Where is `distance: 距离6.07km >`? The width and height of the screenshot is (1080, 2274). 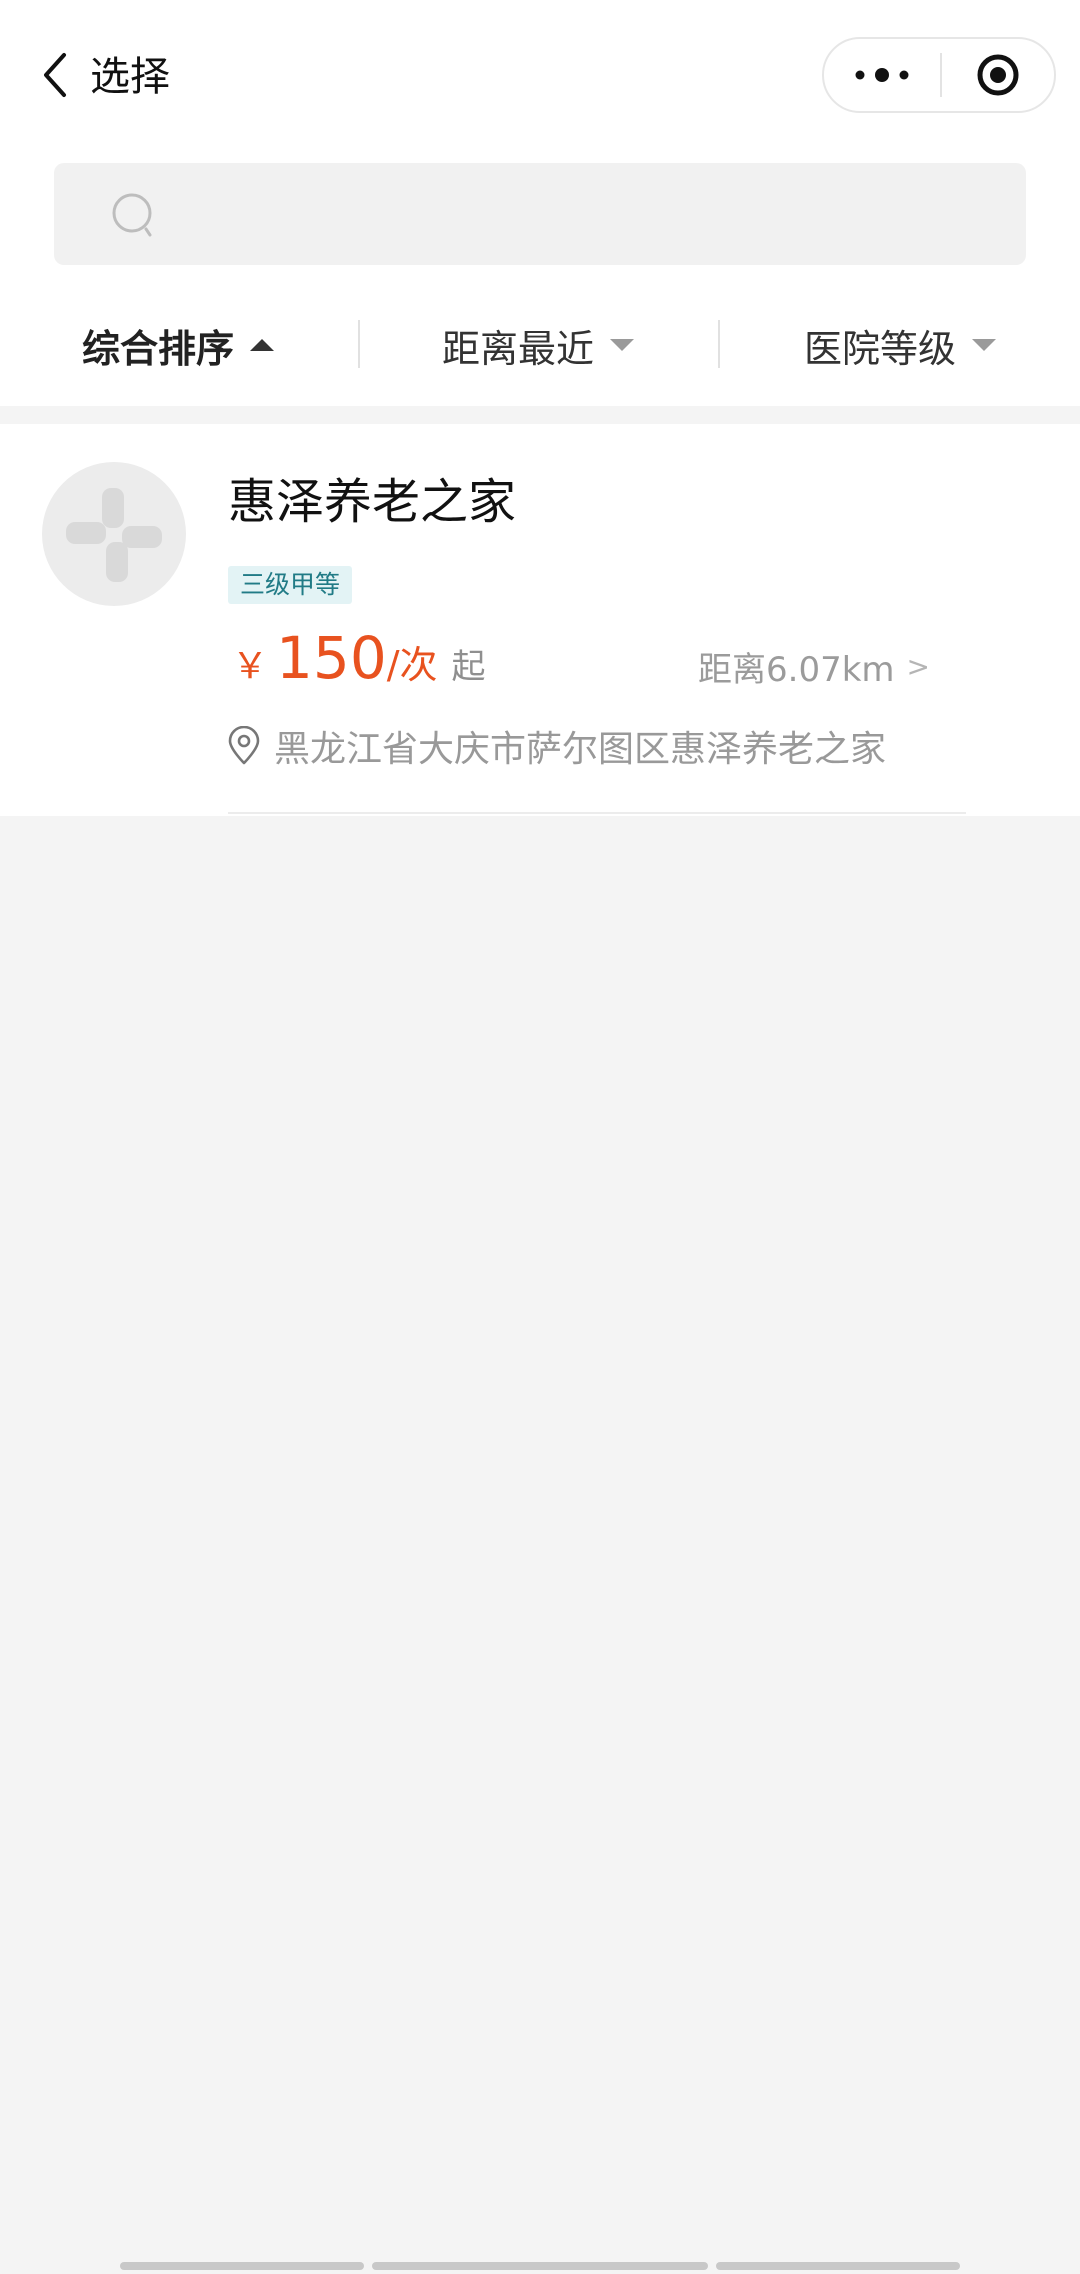 distance: 距离6.07km > is located at coordinates (814, 666).